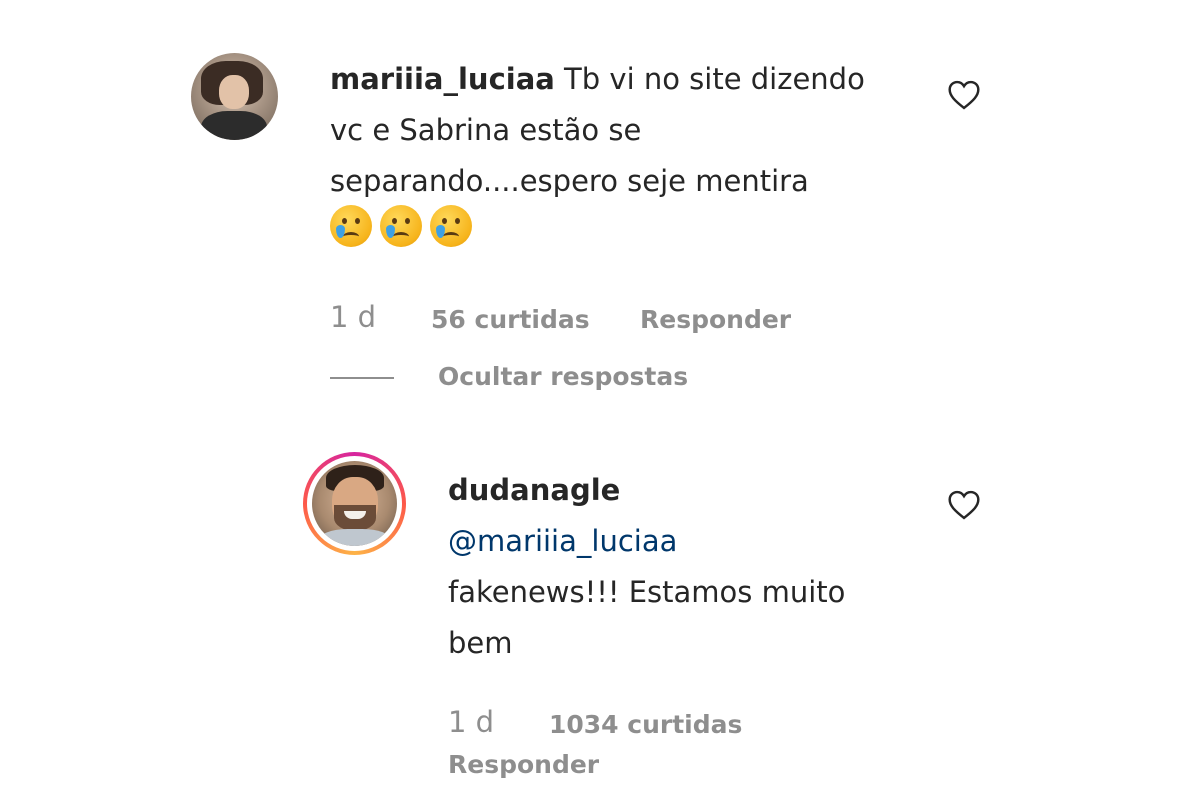  I want to click on avatar, so click(234, 96).